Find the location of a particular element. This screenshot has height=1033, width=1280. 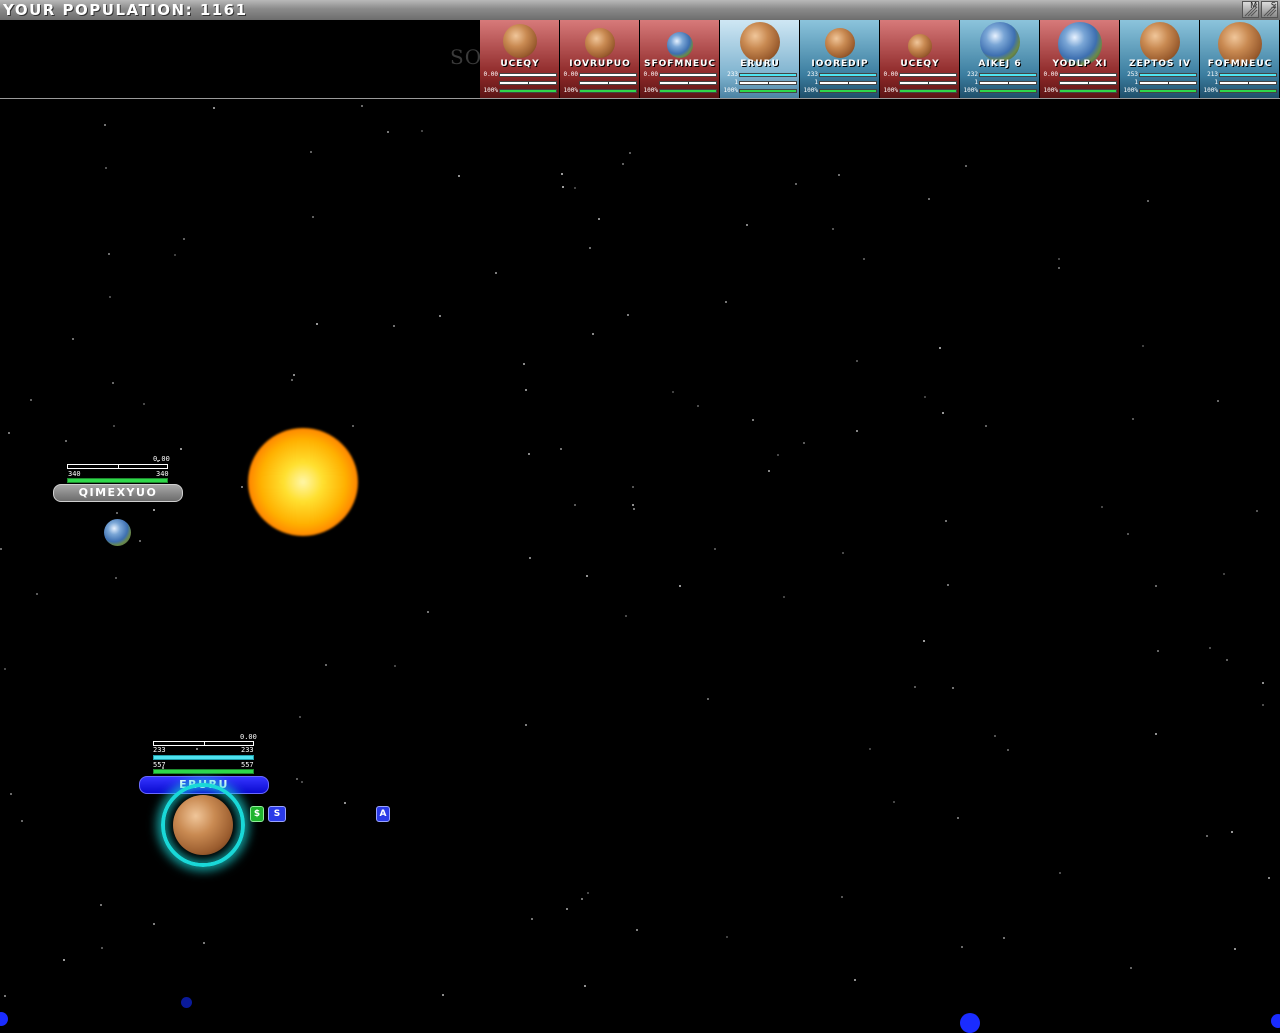

music-toggle-button: M is located at coordinates (1250, 9).